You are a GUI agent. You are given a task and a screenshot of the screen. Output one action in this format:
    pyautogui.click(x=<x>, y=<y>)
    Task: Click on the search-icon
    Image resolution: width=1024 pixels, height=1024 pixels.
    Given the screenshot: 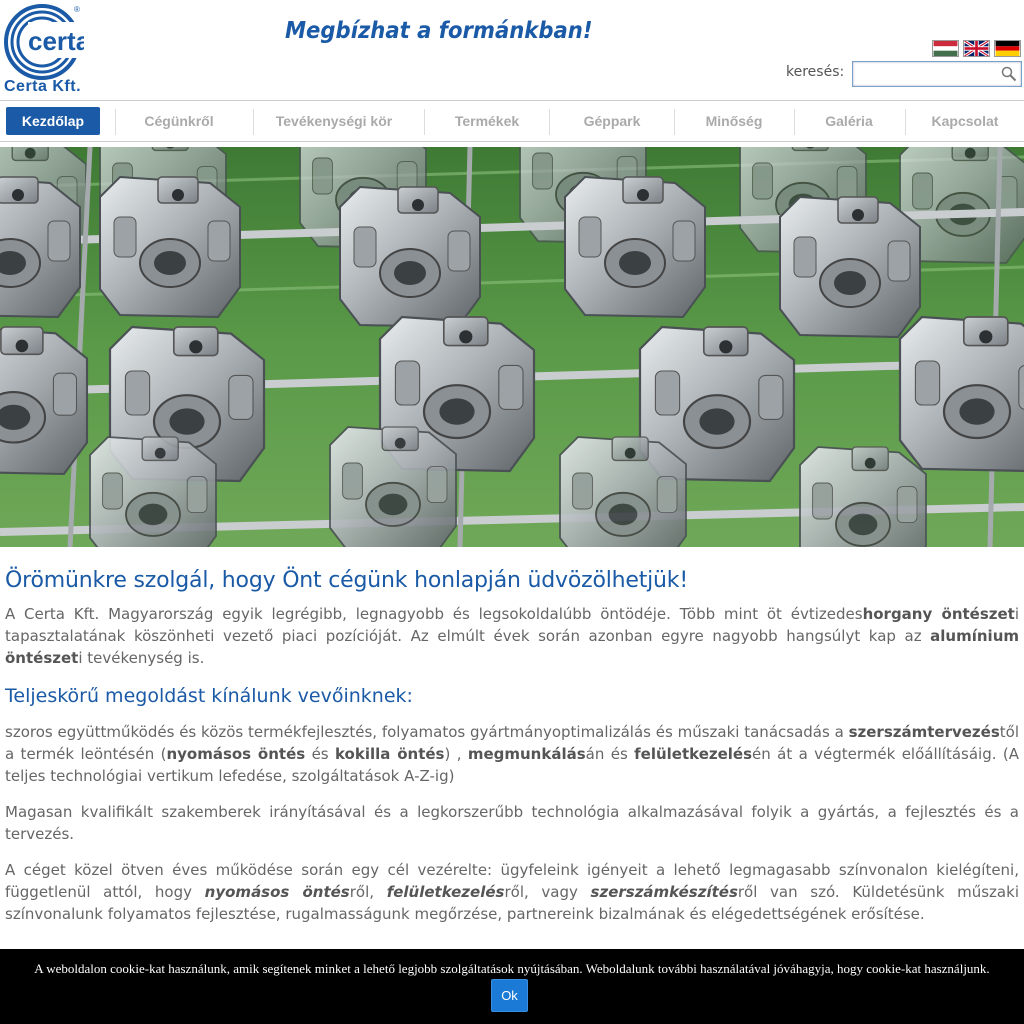 What is the action you would take?
    pyautogui.click(x=1009, y=74)
    